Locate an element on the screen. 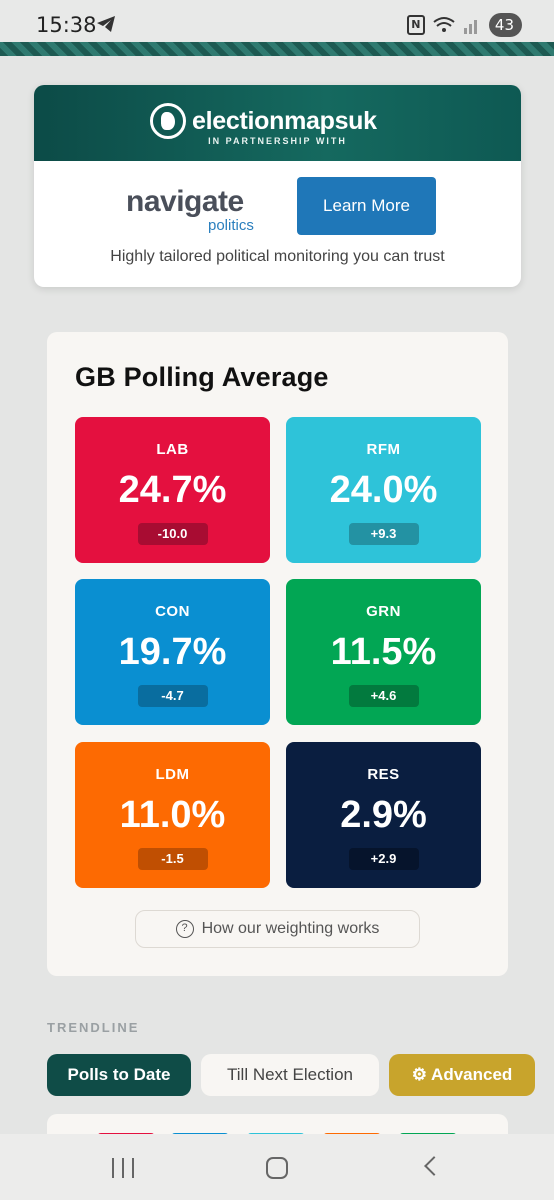 The image size is (554, 1200). globe-icon is located at coordinates (168, 121).